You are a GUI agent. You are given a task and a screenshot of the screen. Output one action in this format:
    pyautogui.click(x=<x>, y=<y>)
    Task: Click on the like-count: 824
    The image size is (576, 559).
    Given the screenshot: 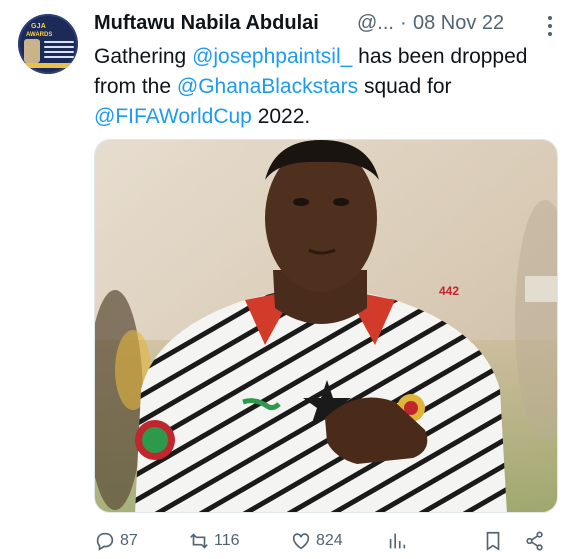 What is the action you would take?
    pyautogui.click(x=329, y=540)
    